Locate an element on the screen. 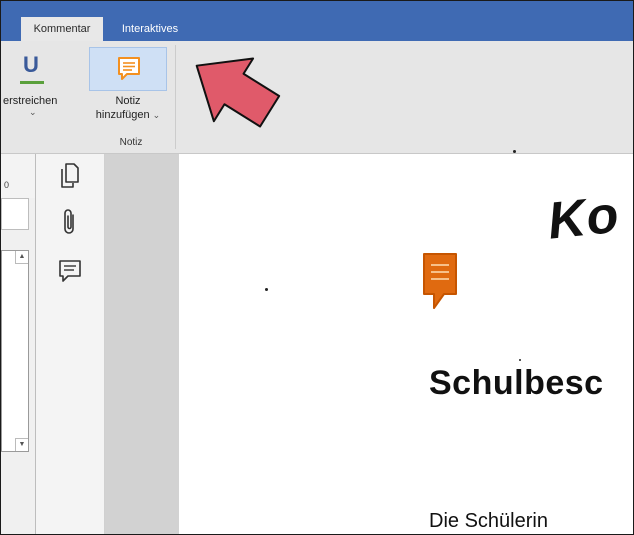 The width and height of the screenshot is (634, 535). ribbon-tab-bar: Kommentar Interaktives Formular is located at coordinates (317, 30).